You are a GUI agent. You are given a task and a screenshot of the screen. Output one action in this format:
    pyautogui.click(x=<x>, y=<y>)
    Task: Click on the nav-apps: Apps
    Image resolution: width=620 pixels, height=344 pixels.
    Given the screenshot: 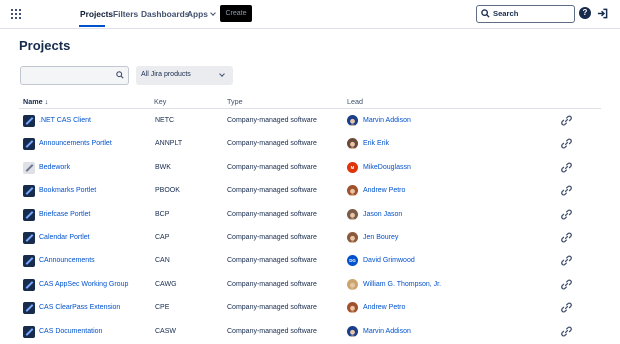 What is the action you would take?
    pyautogui.click(x=201, y=14)
    